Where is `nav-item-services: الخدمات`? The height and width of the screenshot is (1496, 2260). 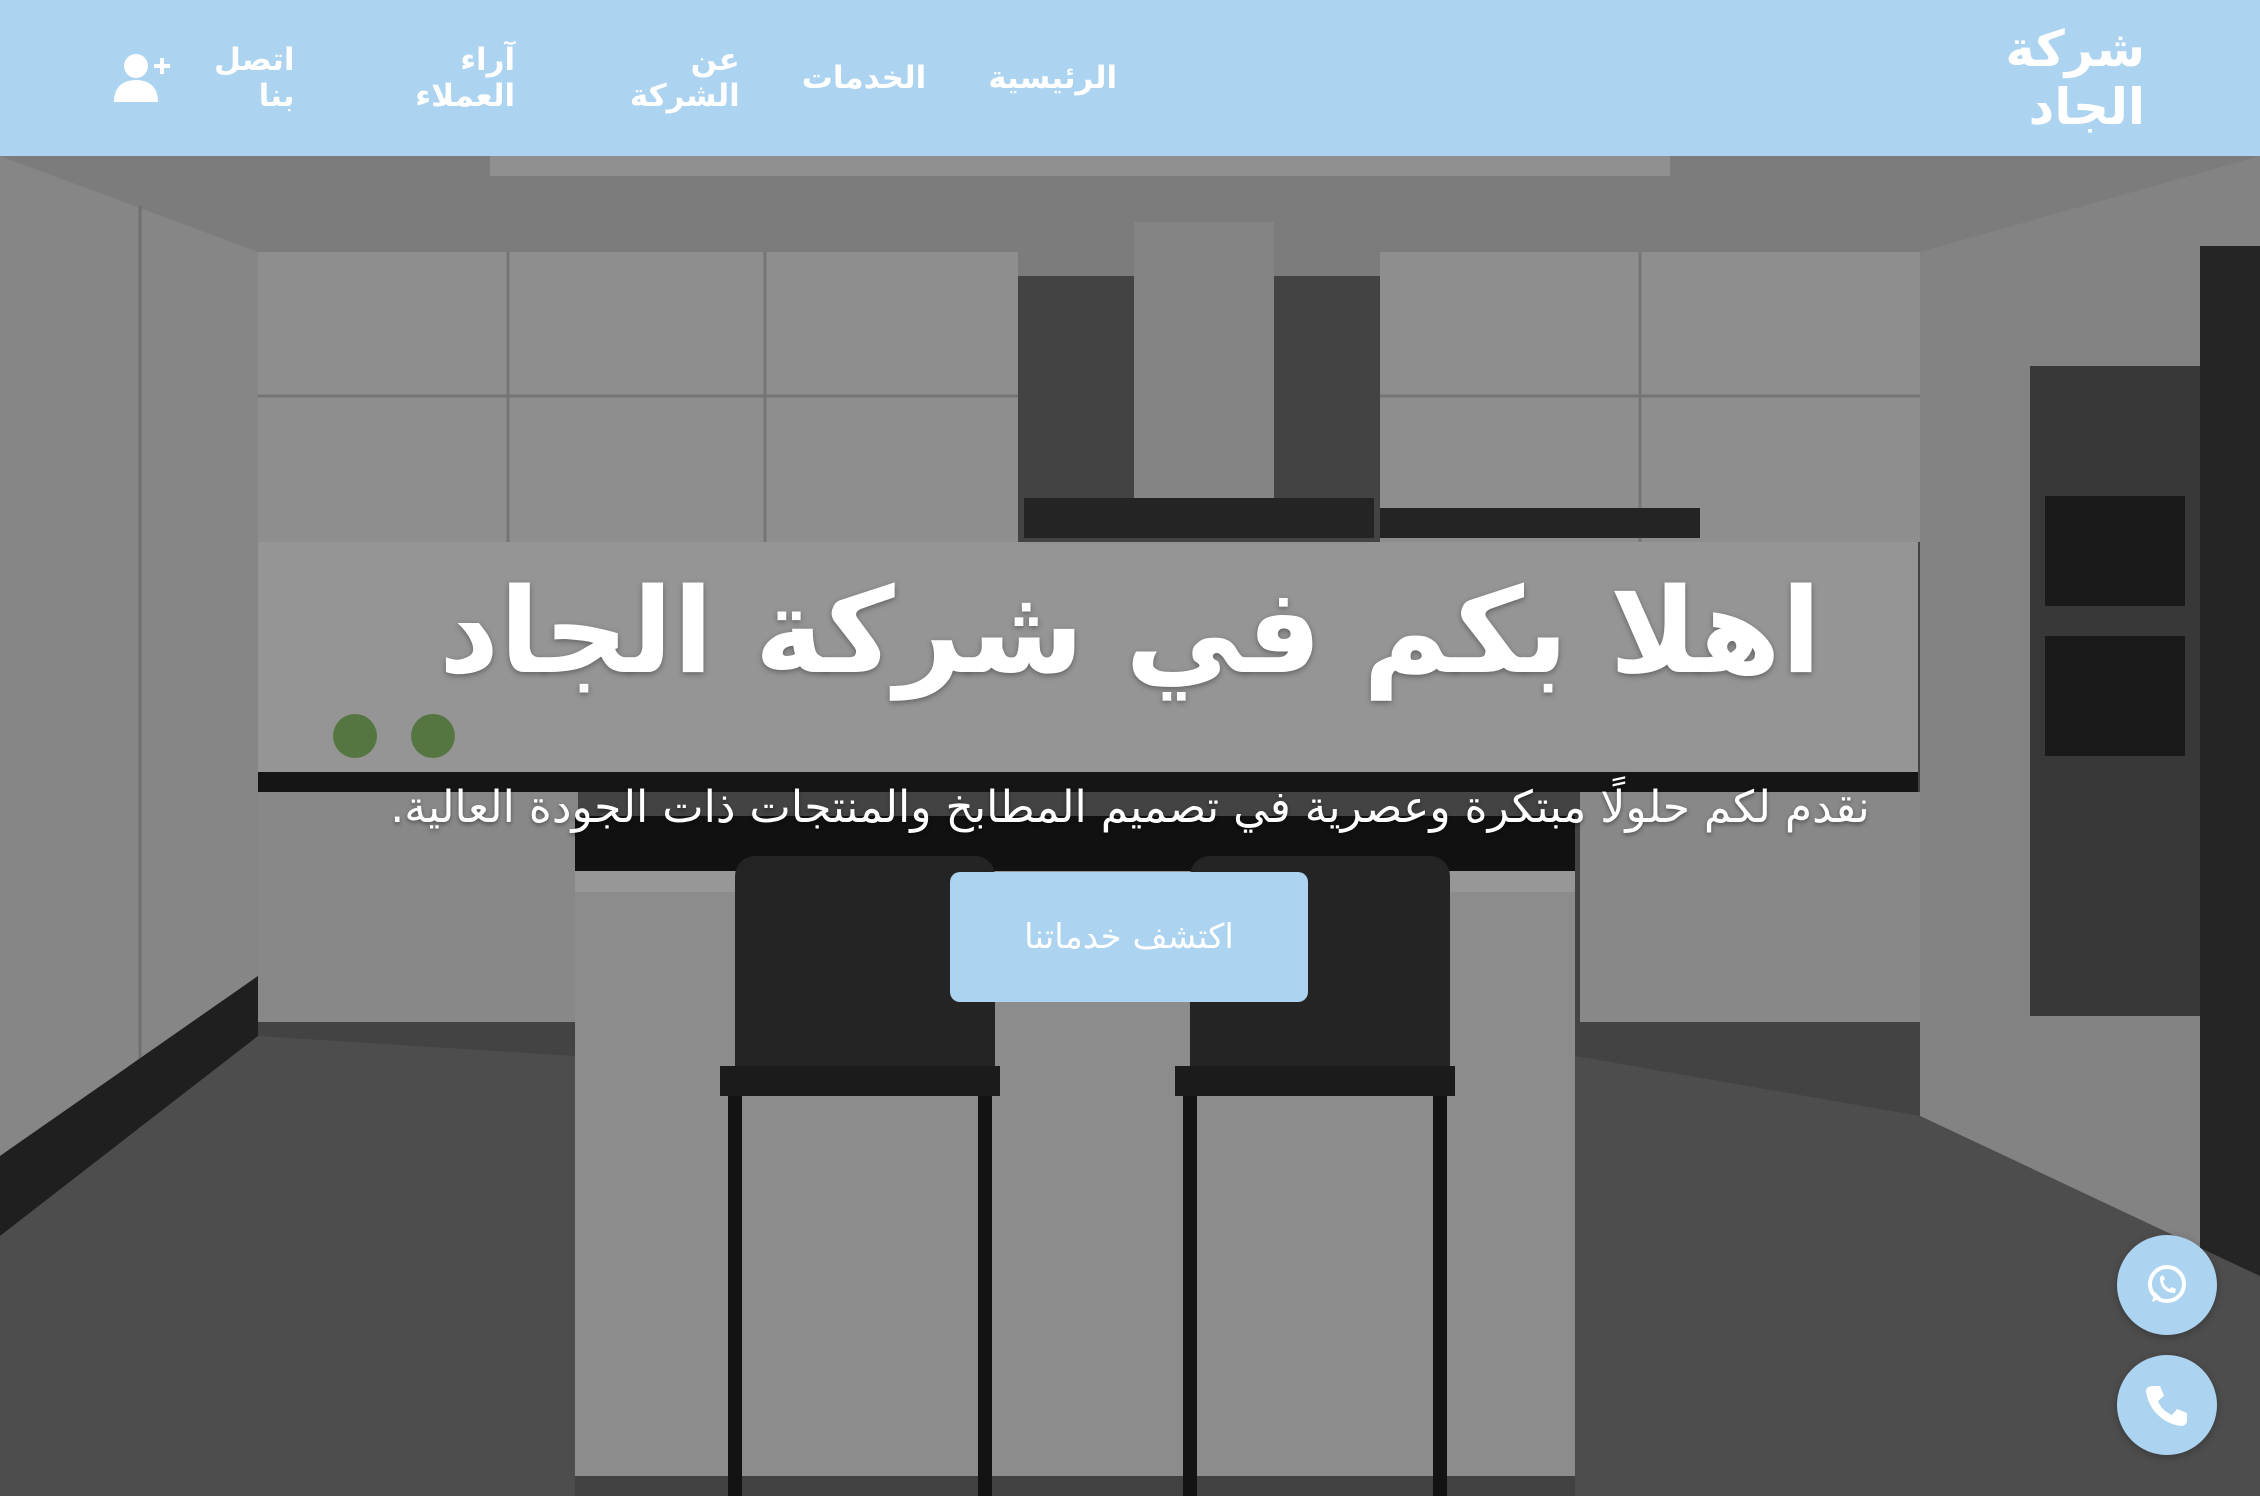 nav-item-services: الخدمات is located at coordinates (864, 78).